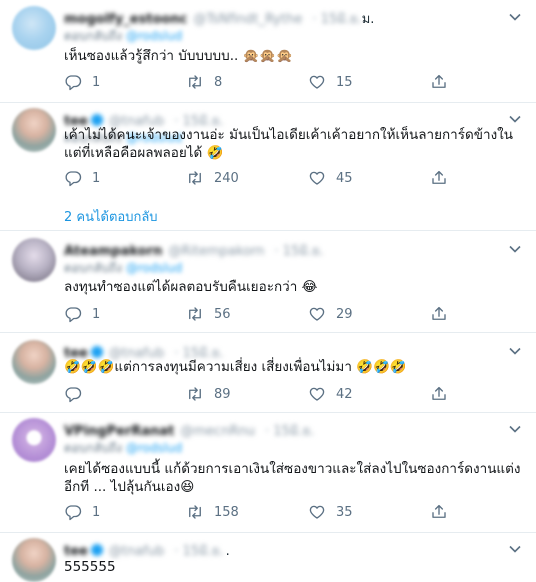  Describe the element at coordinates (222, 394) in the screenshot. I see `retweet-count: 89` at that location.